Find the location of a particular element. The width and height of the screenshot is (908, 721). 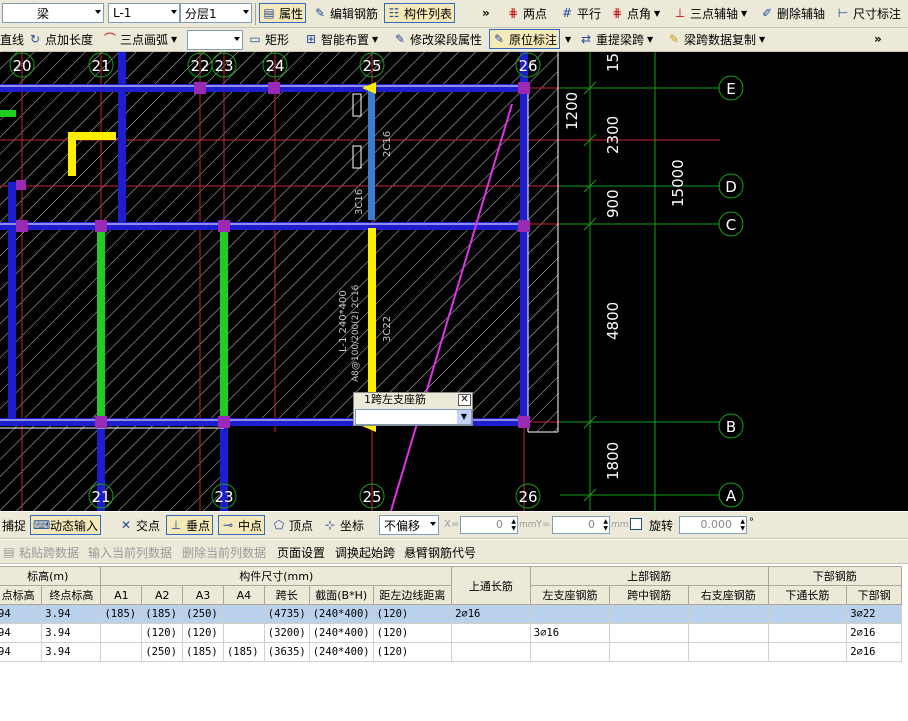

copy-span-data-button: ✎ 梁跨数据复制 ▼ is located at coordinates (716, 39).